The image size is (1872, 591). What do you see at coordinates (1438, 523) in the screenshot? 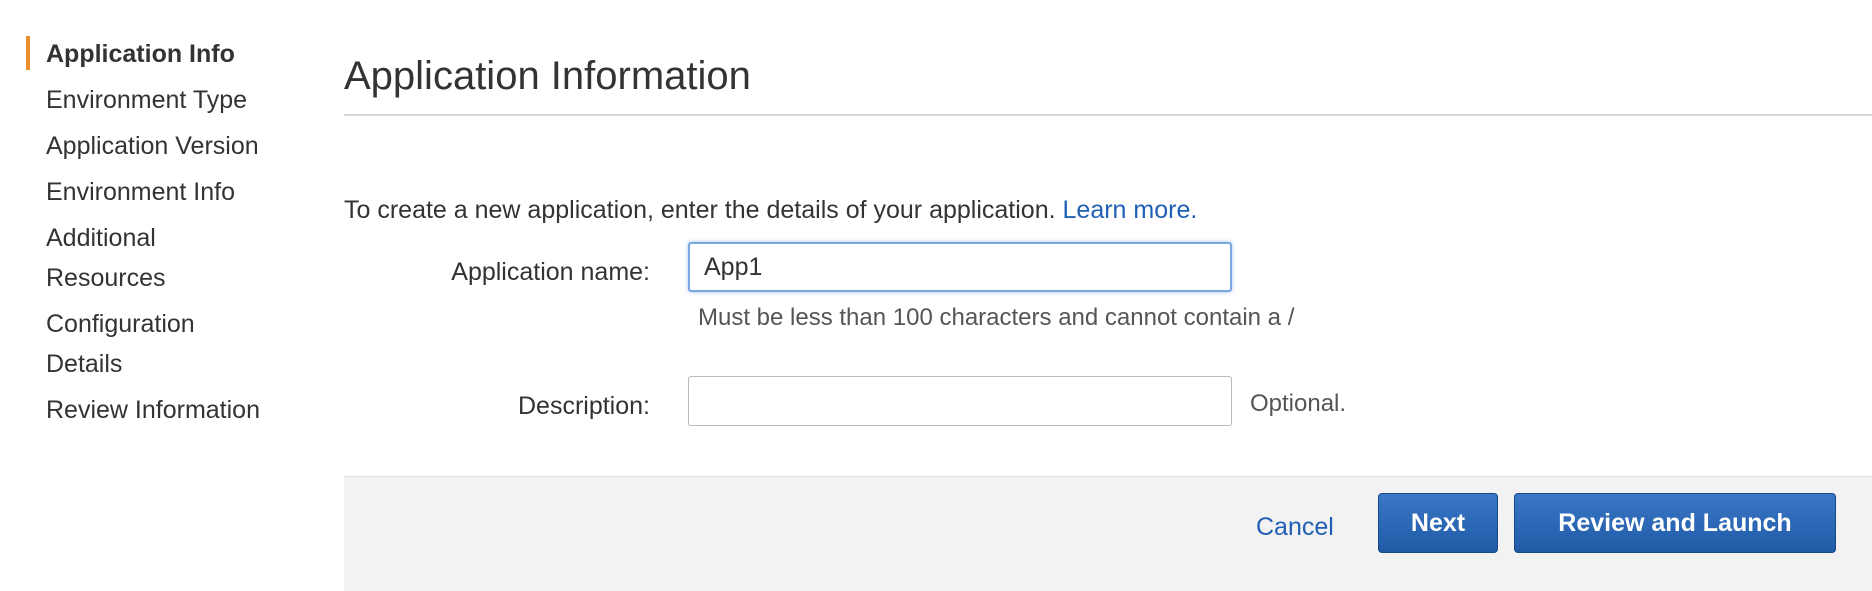
I see `next-button: Next` at bounding box center [1438, 523].